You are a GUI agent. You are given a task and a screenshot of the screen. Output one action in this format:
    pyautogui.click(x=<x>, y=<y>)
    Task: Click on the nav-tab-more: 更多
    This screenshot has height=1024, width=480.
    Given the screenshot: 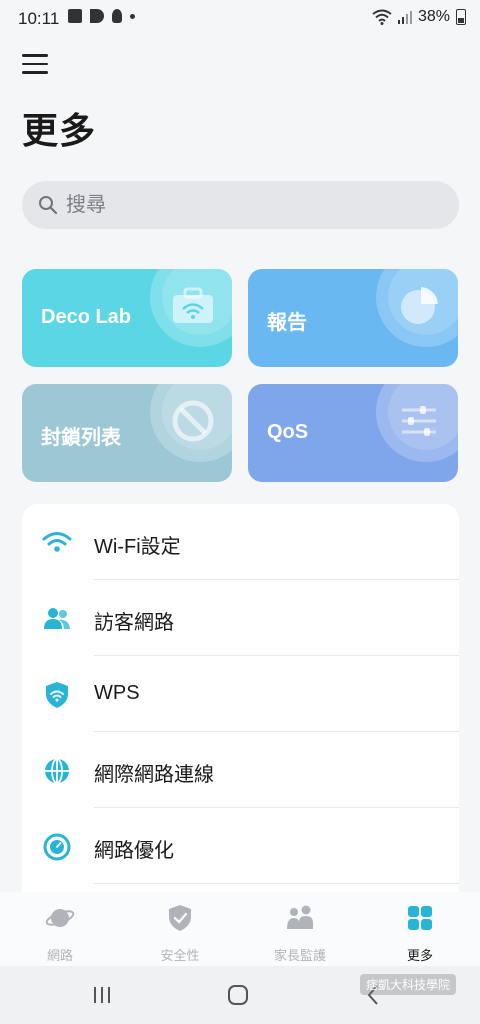 What is the action you would take?
    pyautogui.click(x=420, y=929)
    